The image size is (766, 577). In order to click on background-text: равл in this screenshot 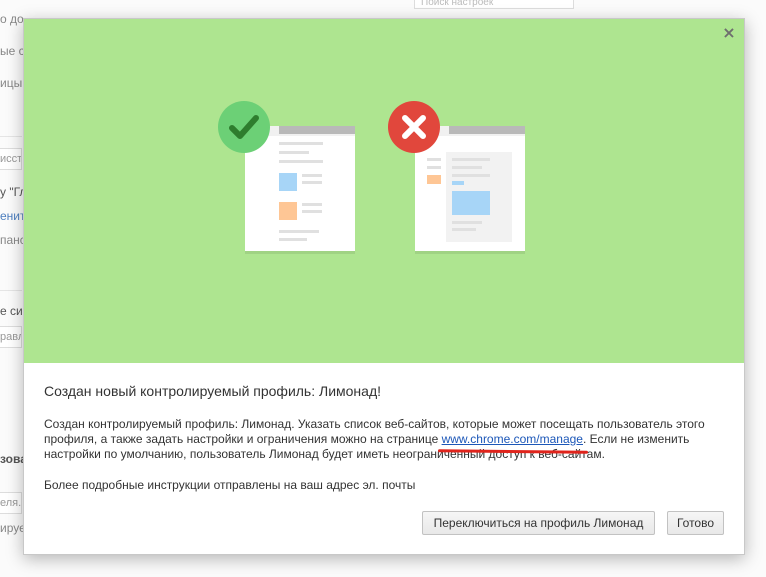, I will do `click(11, 337)`.